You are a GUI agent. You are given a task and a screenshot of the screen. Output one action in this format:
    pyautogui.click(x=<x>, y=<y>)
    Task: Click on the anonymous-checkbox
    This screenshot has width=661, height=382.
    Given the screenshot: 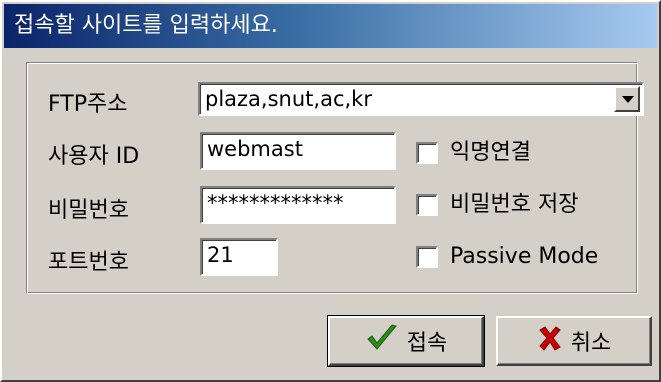 What is the action you would take?
    pyautogui.click(x=427, y=153)
    